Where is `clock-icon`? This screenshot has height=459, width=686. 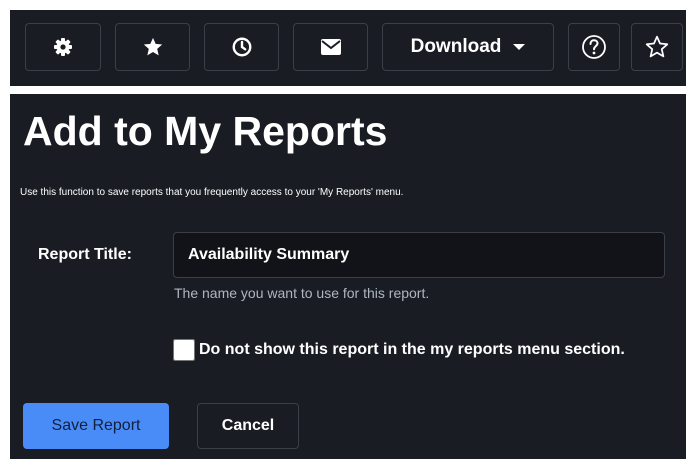
clock-icon is located at coordinates (241, 47).